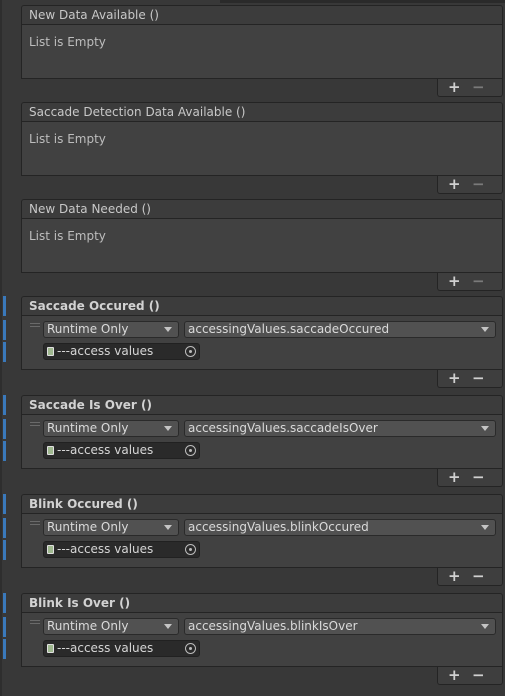  I want to click on event-new-data-needed: New Data Needed () List is Empty + −, so click(262, 245).